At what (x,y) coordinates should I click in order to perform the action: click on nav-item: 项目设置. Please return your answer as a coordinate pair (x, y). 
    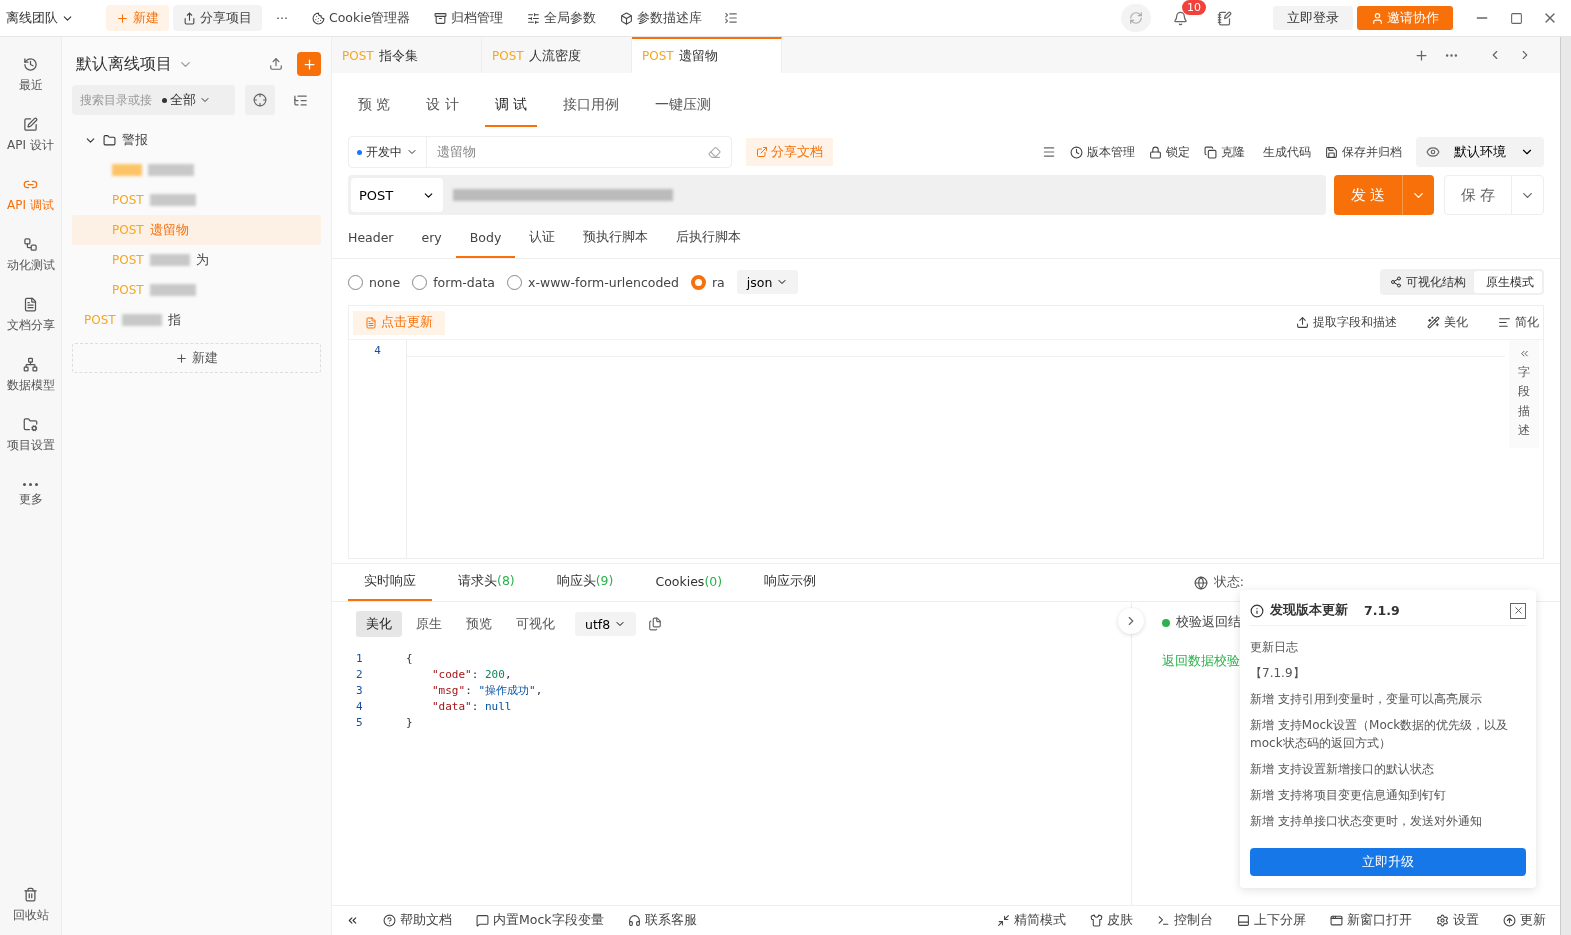
    Looking at the image, I should click on (31, 435).